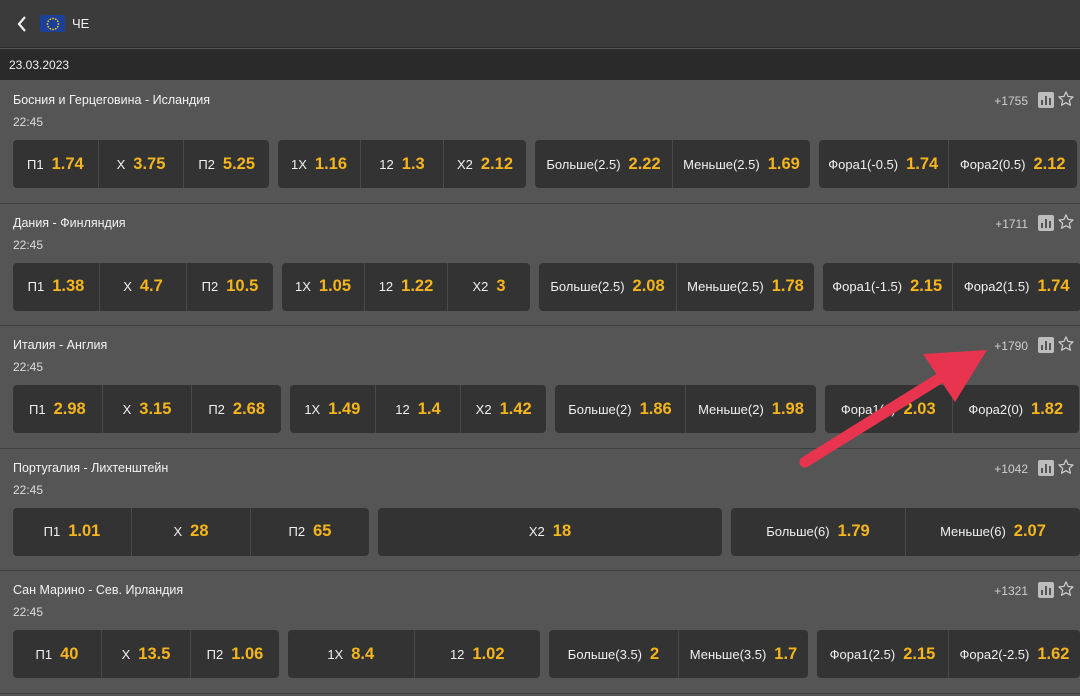  I want to click on more-markets-count: +1321, so click(1011, 591).